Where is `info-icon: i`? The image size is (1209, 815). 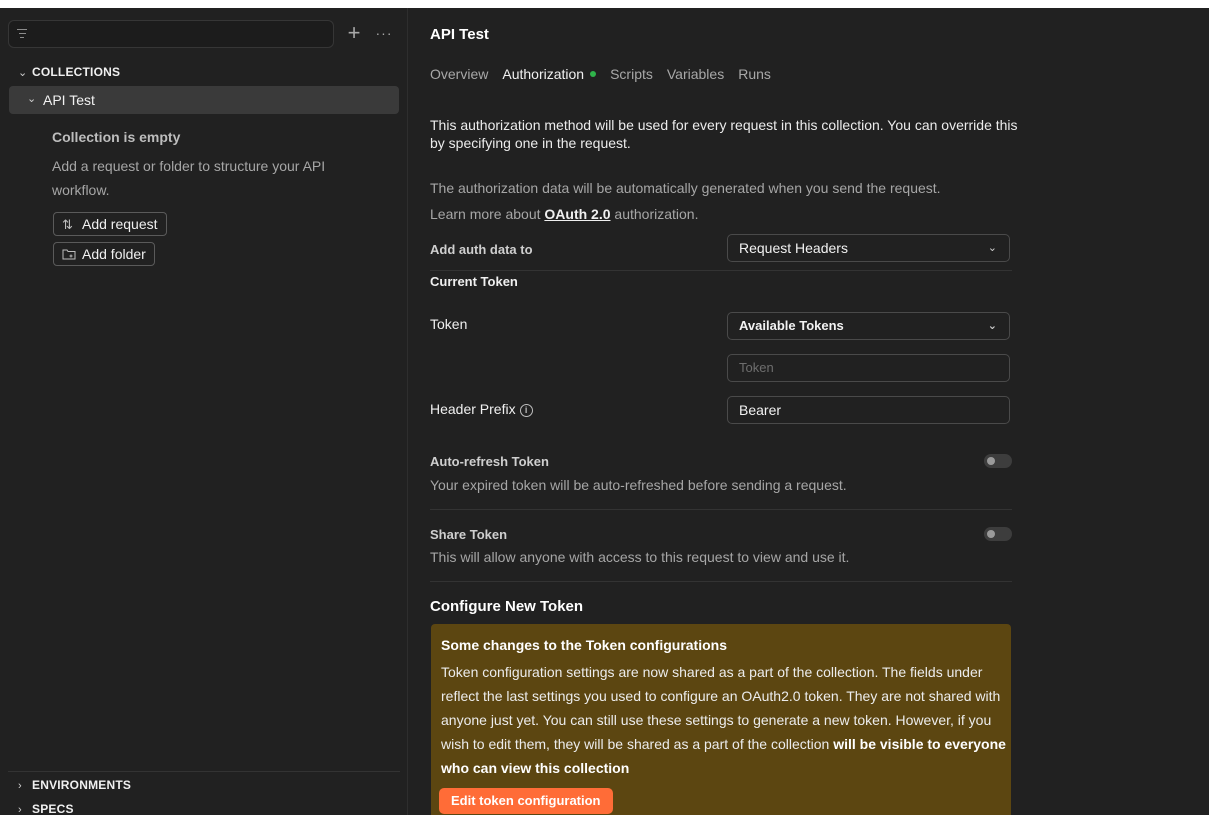
info-icon: i is located at coordinates (526, 410).